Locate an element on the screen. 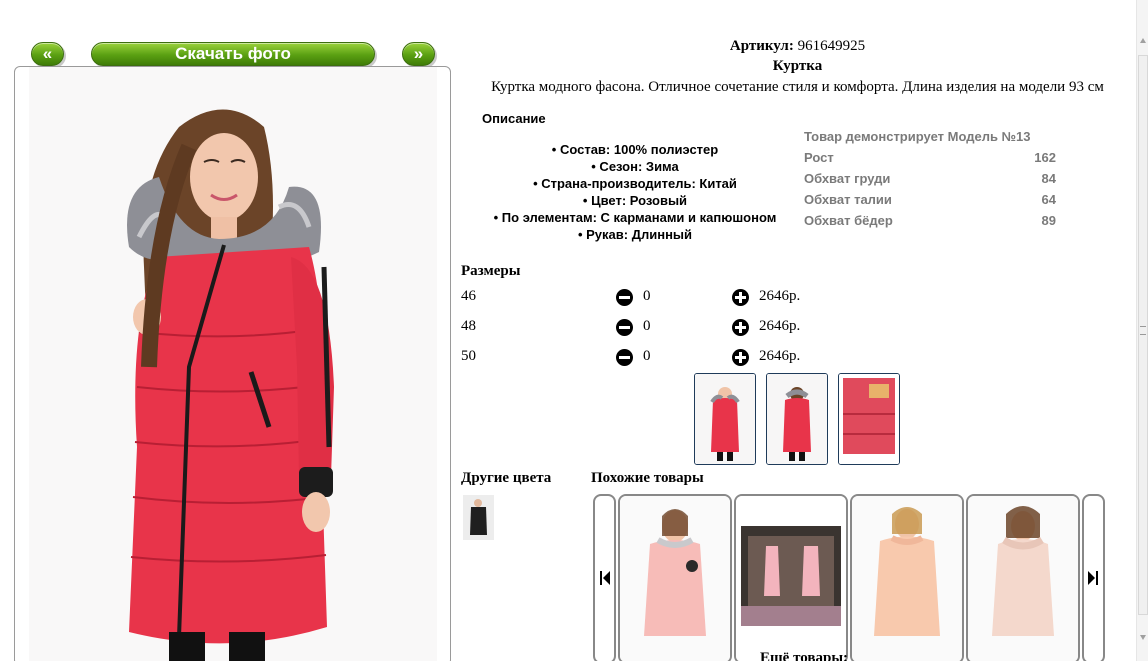  thumbnail-detail is located at coordinates (869, 419).